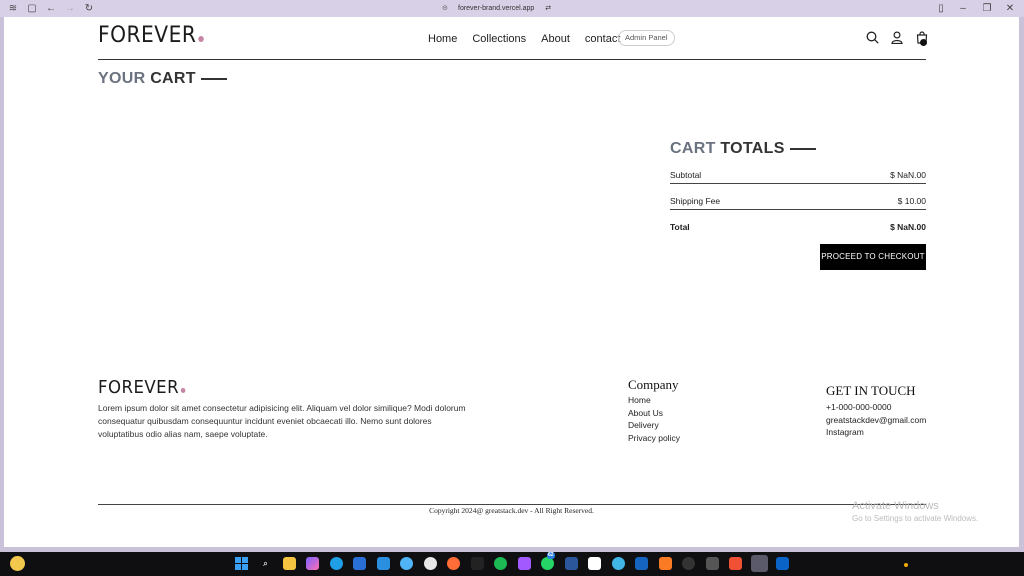 The image size is (1024, 576). Describe the element at coordinates (89, 8) in the screenshot. I see `refresh-icon: ↻` at that location.